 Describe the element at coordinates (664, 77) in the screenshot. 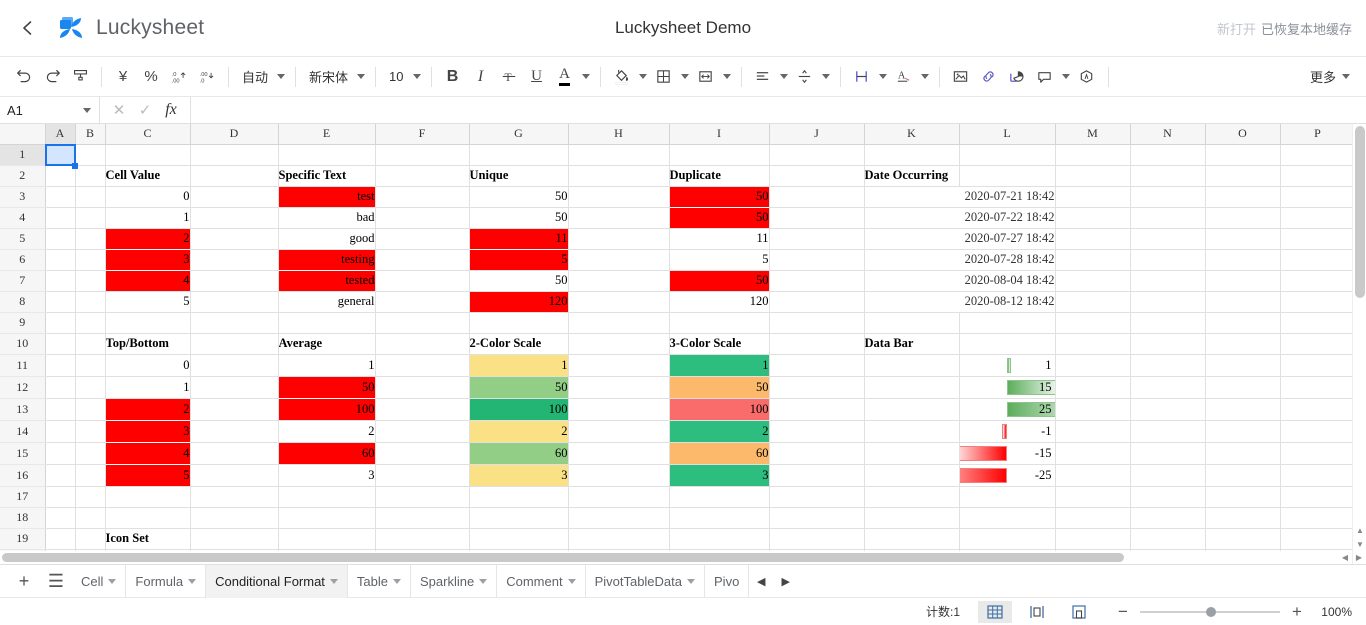

I see `borders-button` at that location.